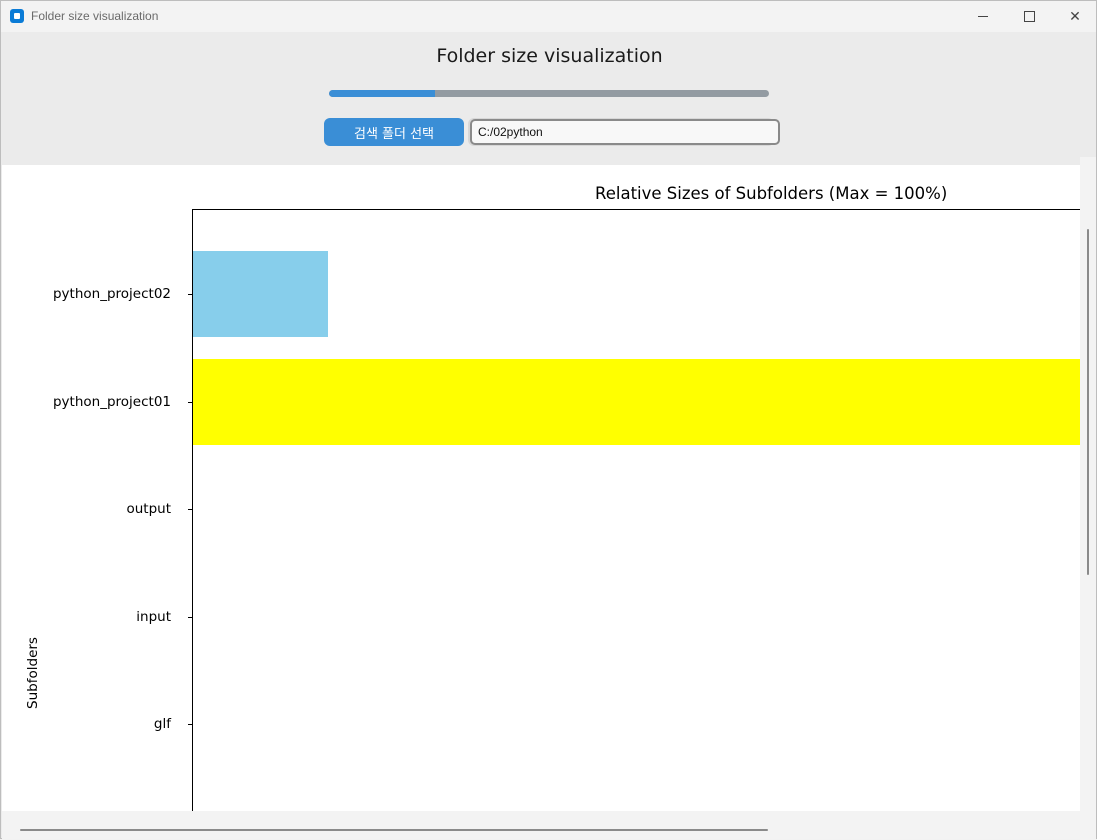 The height and width of the screenshot is (840, 1097). Describe the element at coordinates (162, 724) in the screenshot. I see `y-tick-label: glf` at that location.